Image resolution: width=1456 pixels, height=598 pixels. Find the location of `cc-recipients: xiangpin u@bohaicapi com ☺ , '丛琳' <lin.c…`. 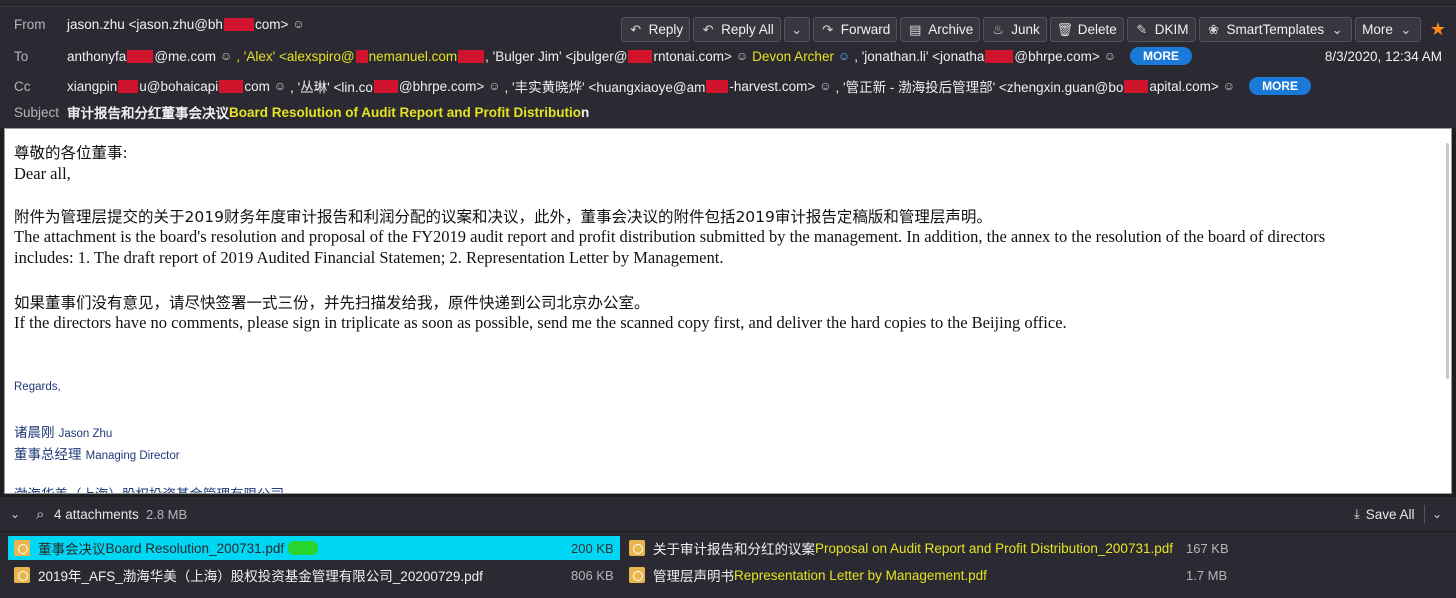

cc-recipients: xiangpin u@bohaicapi com ☺ , '丛琳' <lin.c… is located at coordinates (689, 86).